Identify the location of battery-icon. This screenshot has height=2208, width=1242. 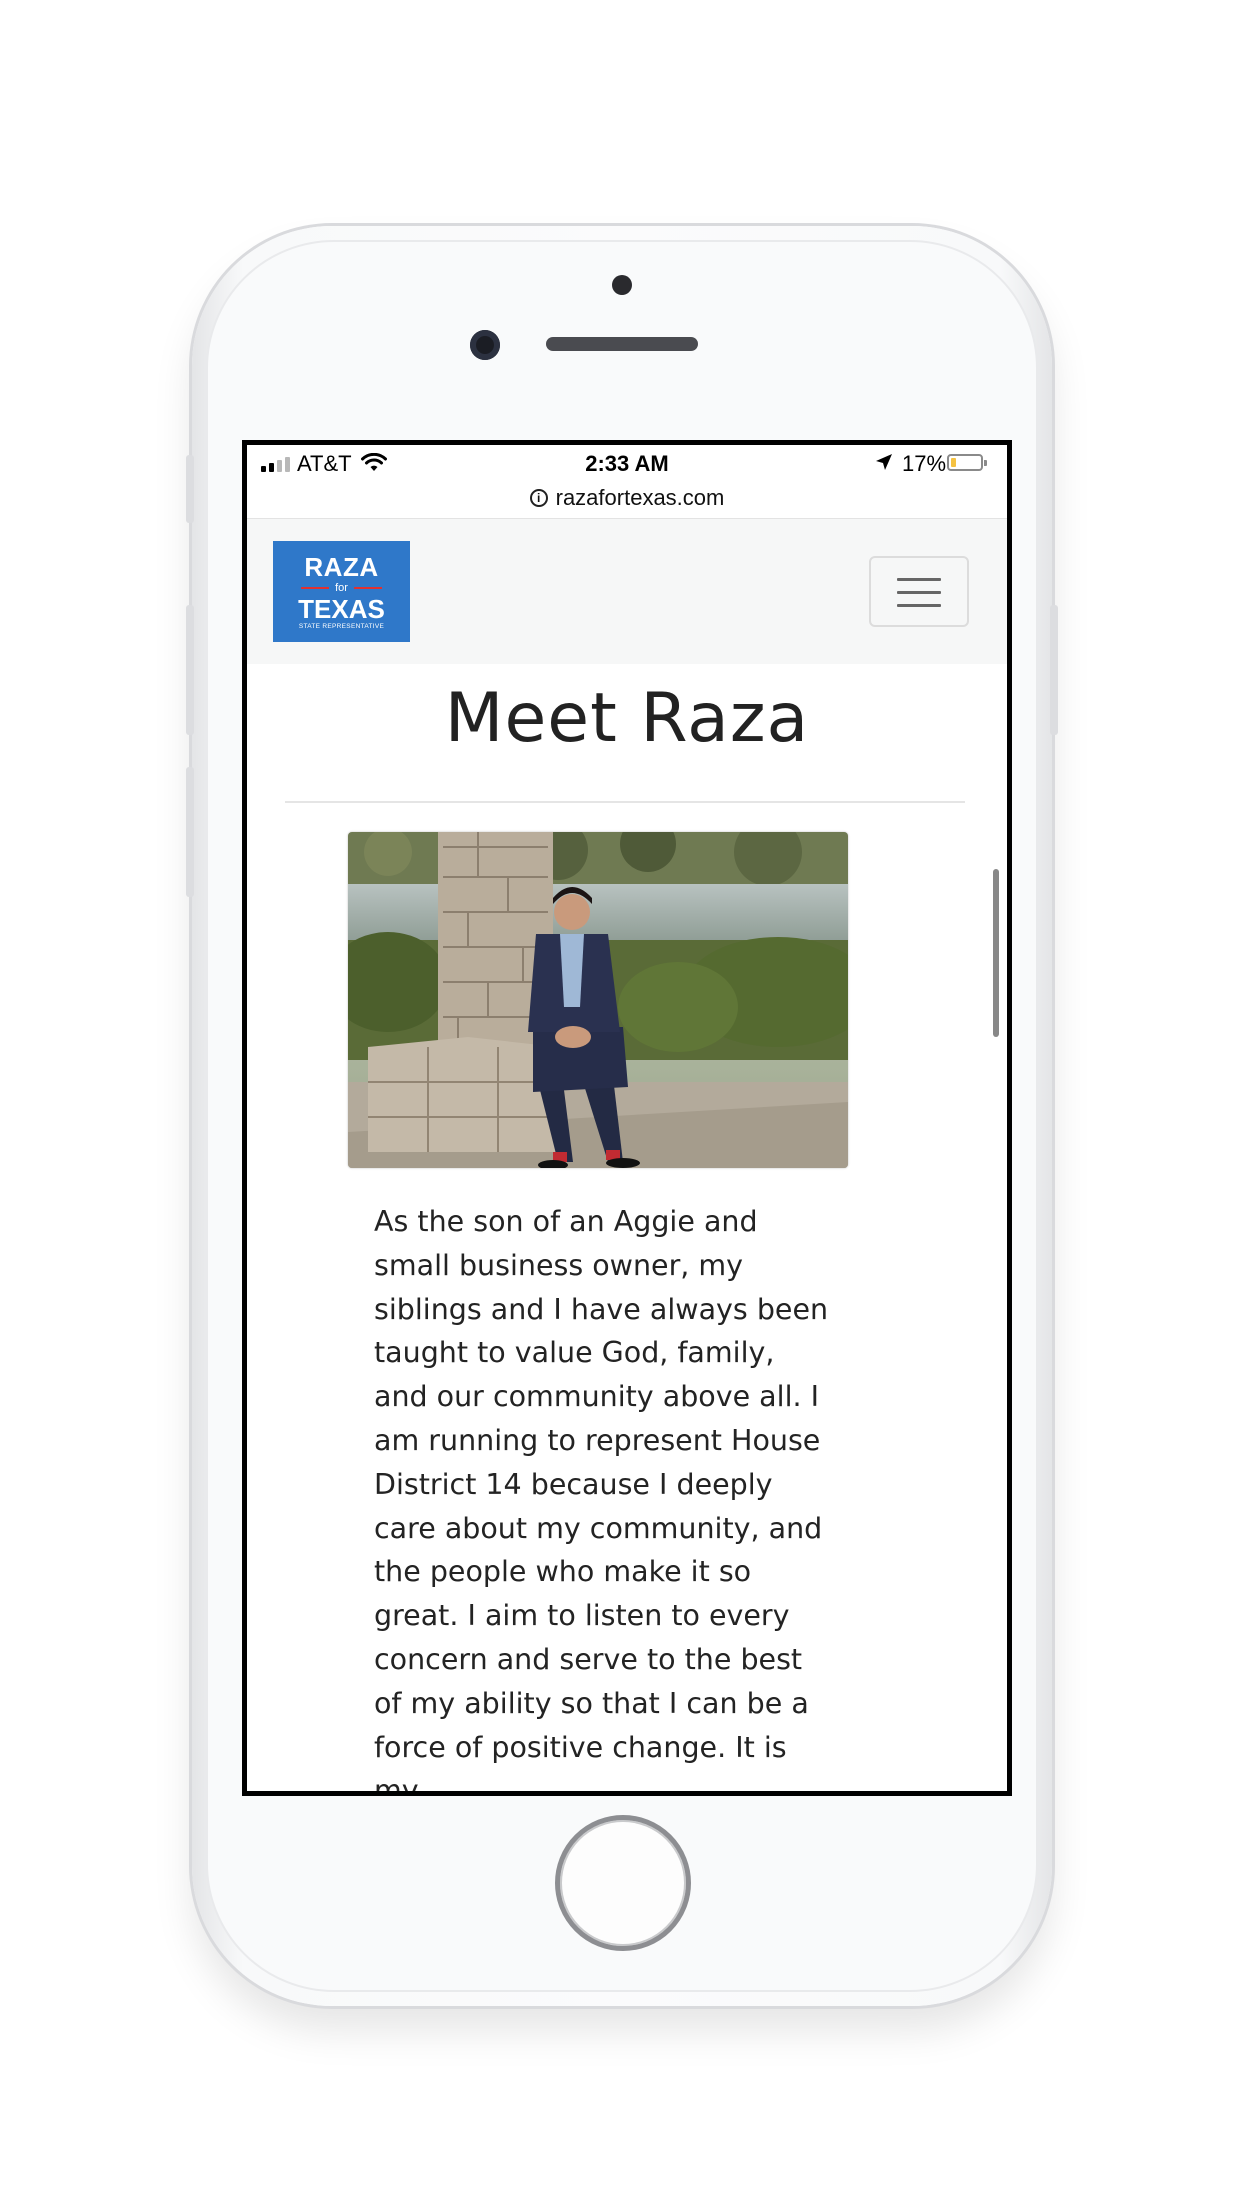
(967, 462).